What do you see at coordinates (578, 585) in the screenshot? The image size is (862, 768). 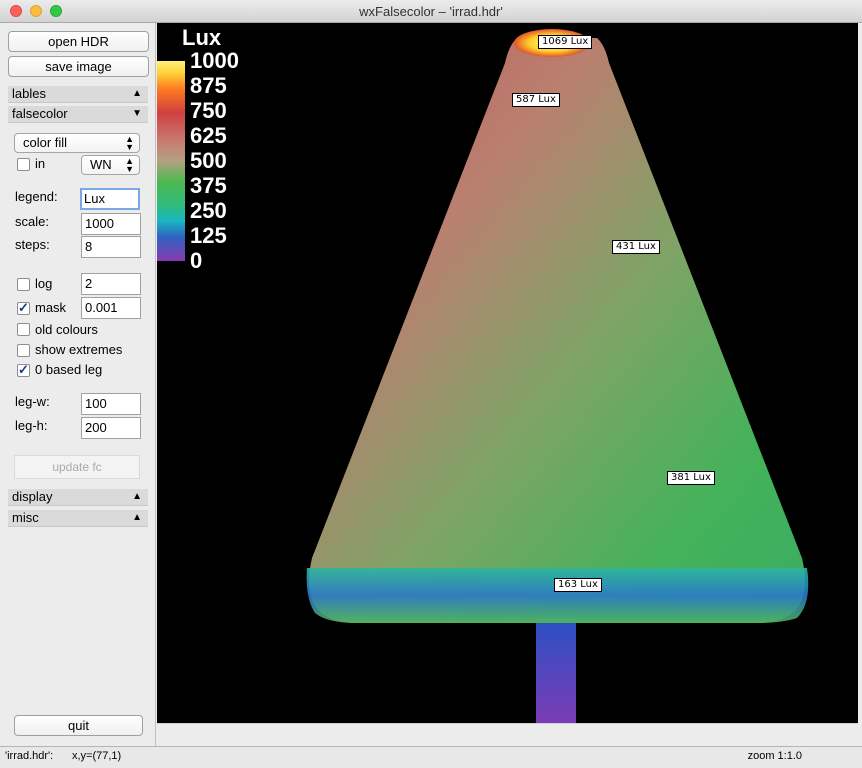 I see `lux-label: 163 Lux` at bounding box center [578, 585].